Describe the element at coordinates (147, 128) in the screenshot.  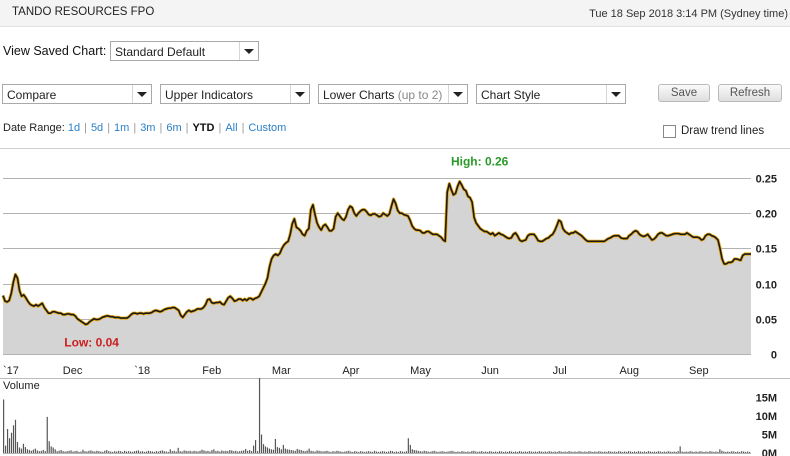
I see `date-range-option-3m: 3m` at that location.